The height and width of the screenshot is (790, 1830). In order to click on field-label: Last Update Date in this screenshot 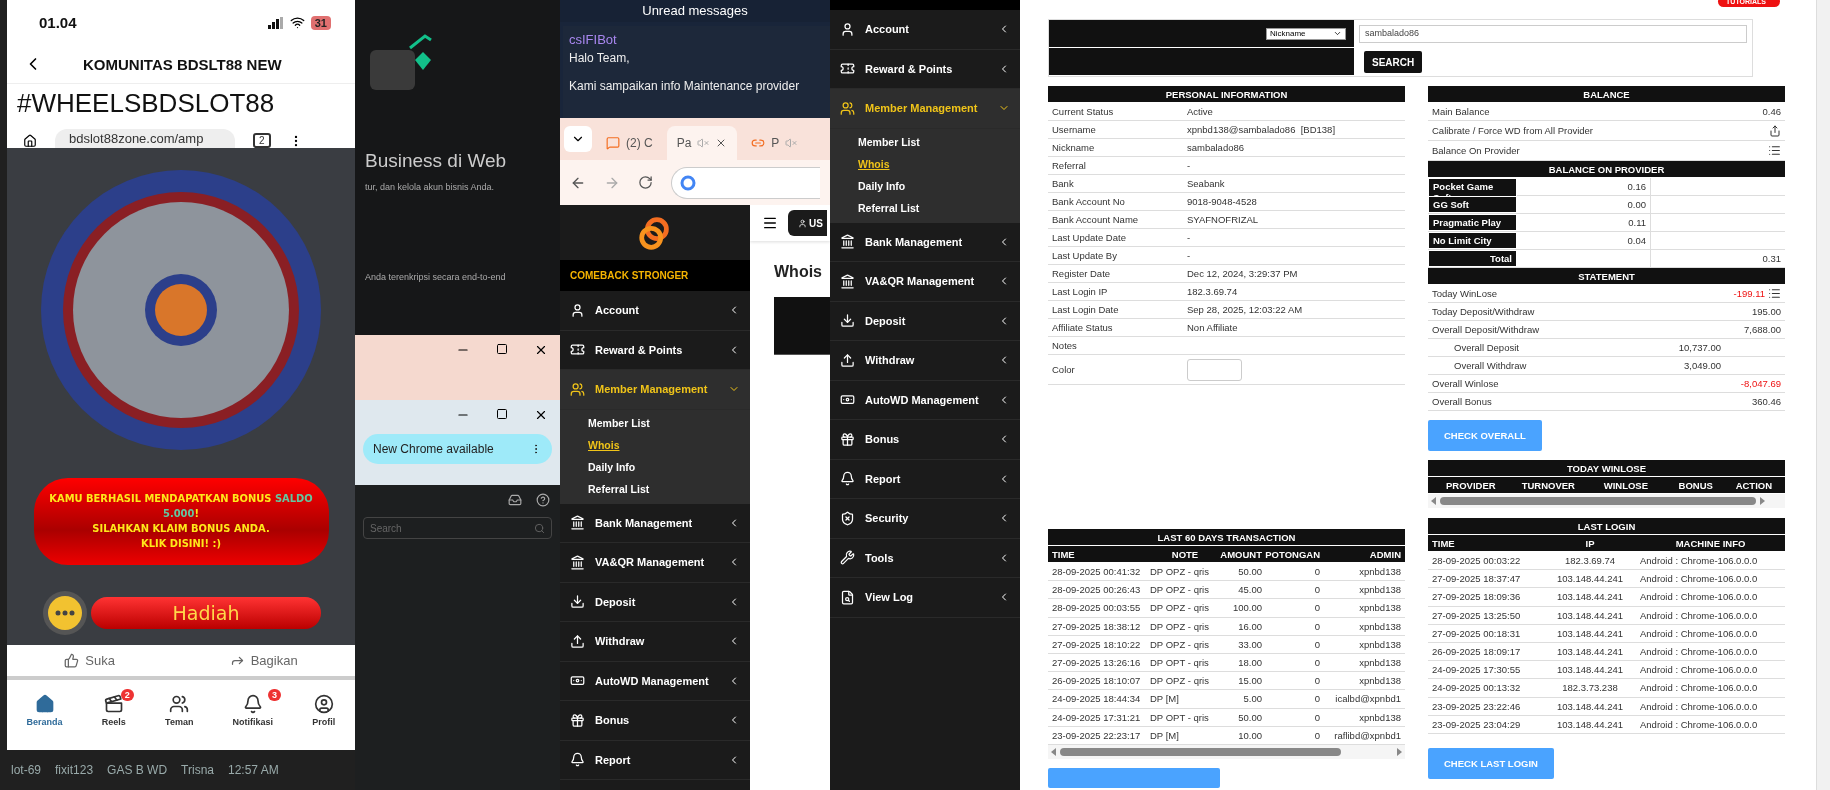, I will do `click(1089, 237)`.